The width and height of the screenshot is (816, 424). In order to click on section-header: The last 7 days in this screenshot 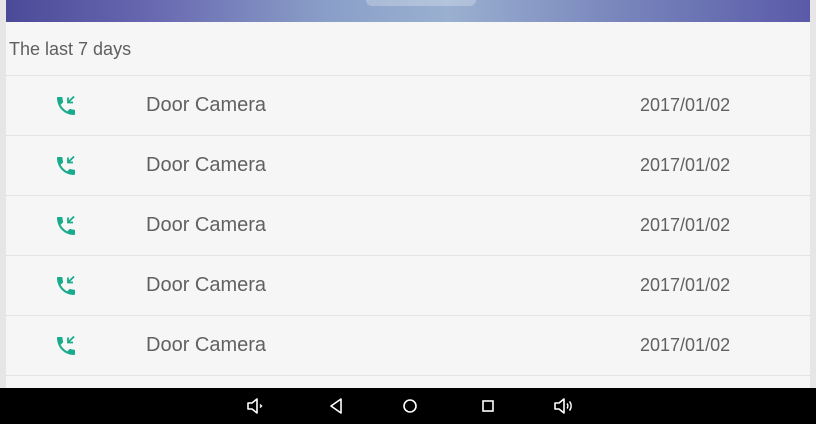, I will do `click(408, 49)`.